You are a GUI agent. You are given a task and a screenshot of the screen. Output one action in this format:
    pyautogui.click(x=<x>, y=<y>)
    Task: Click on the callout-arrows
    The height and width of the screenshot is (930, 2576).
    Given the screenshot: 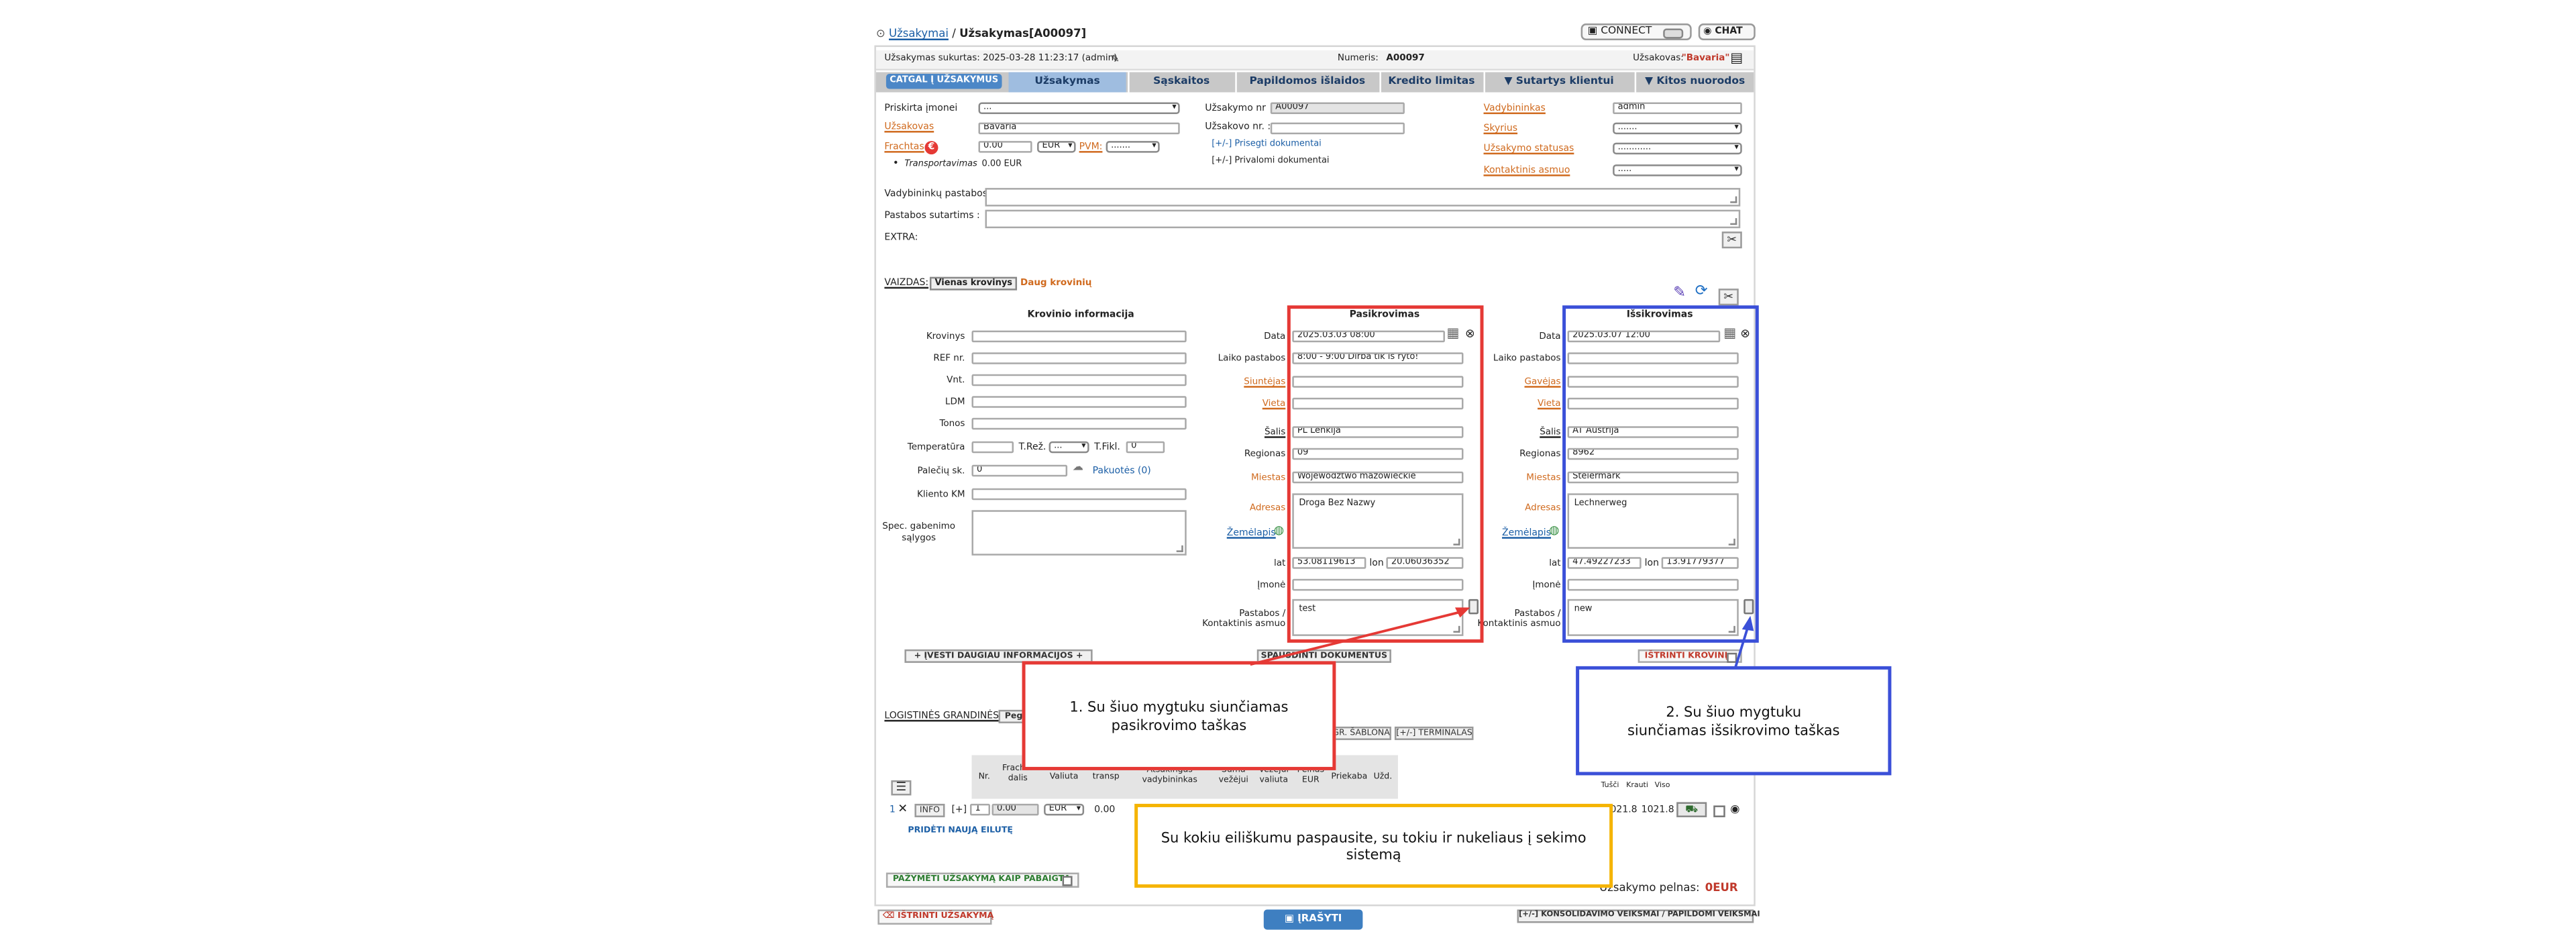 What is the action you would take?
    pyautogui.click(x=1502, y=637)
    